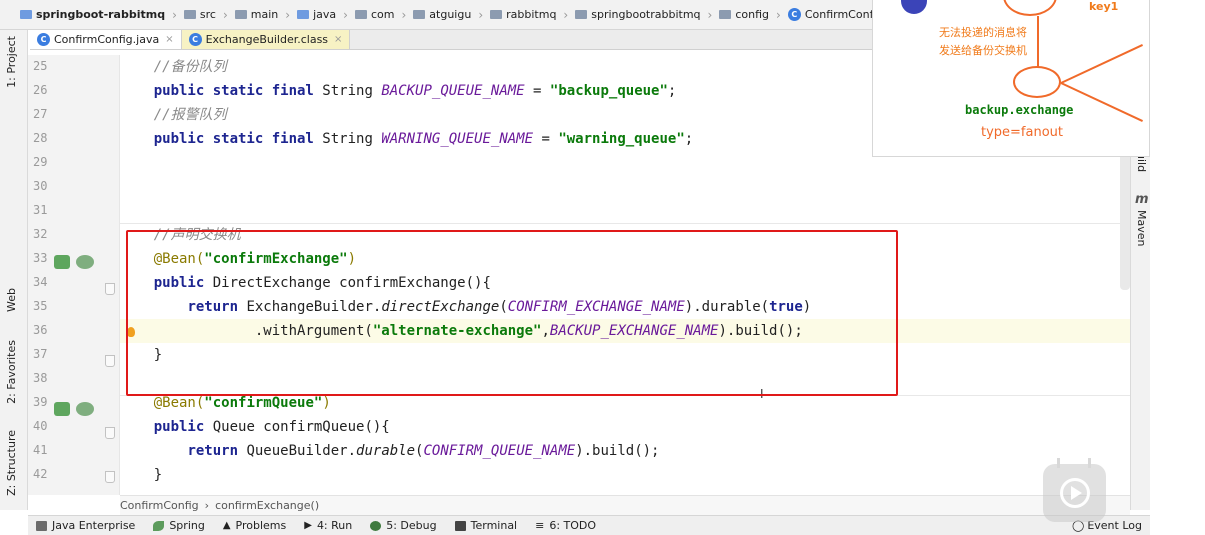 This screenshot has height=535, width=1205. What do you see at coordinates (40, 306) in the screenshot?
I see `line-number: 35` at bounding box center [40, 306].